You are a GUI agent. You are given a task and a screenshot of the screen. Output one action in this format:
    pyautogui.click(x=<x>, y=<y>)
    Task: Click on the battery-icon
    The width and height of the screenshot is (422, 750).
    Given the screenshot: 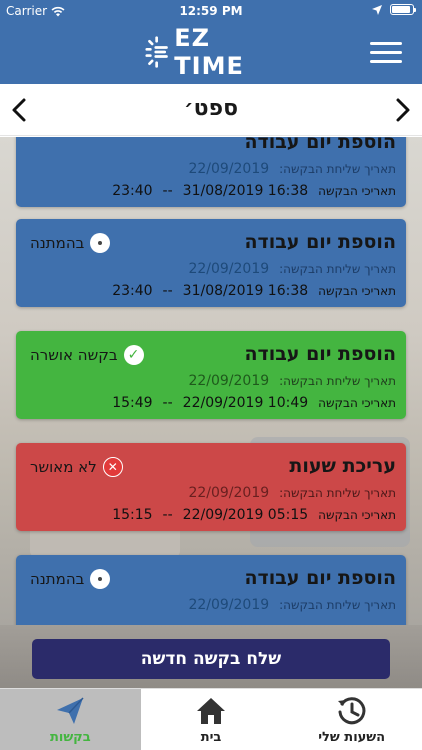 What is the action you would take?
    pyautogui.click(x=403, y=9)
    